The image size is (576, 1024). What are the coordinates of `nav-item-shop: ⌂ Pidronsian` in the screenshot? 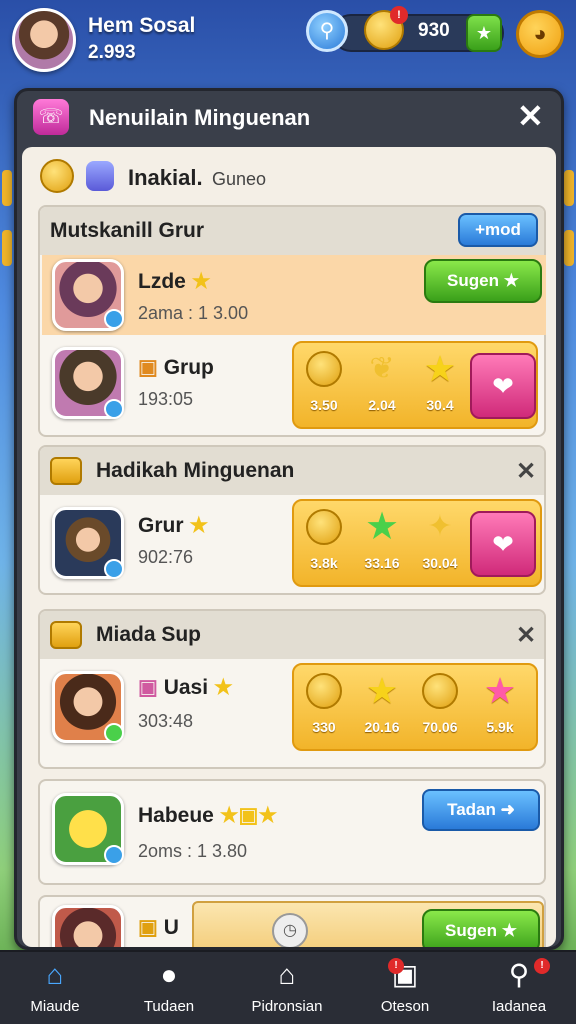 It's located at (287, 986).